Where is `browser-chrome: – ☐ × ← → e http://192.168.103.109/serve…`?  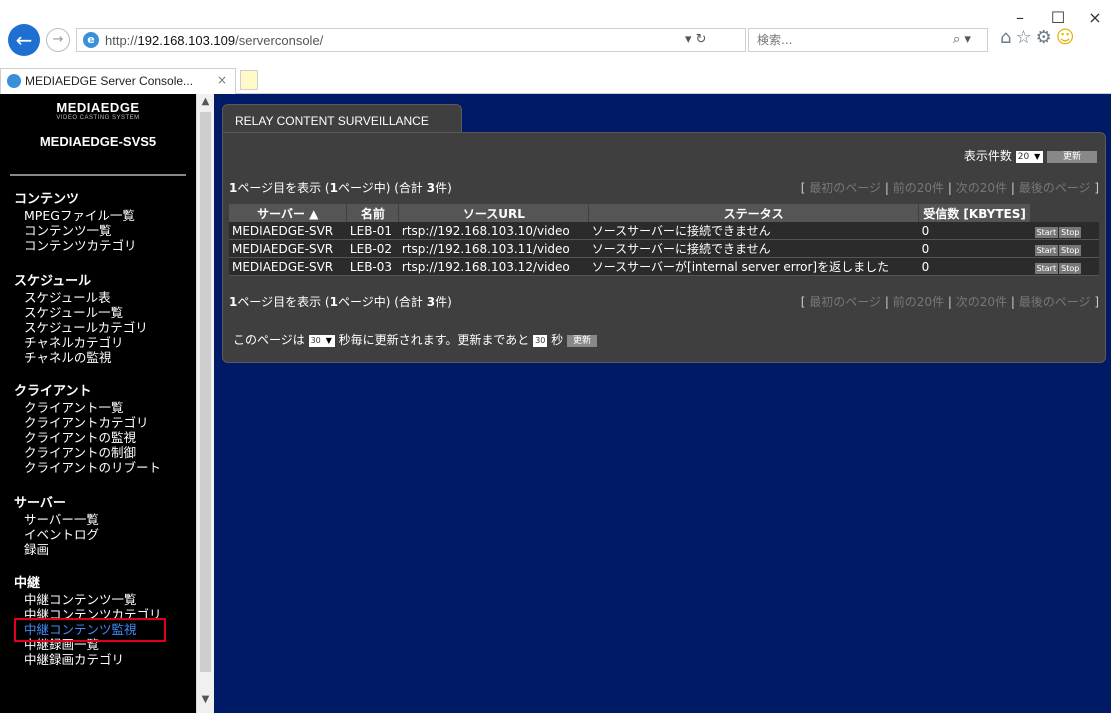
browser-chrome: – ☐ × ← → e http://192.168.103.109/serve… is located at coordinates (555, 47).